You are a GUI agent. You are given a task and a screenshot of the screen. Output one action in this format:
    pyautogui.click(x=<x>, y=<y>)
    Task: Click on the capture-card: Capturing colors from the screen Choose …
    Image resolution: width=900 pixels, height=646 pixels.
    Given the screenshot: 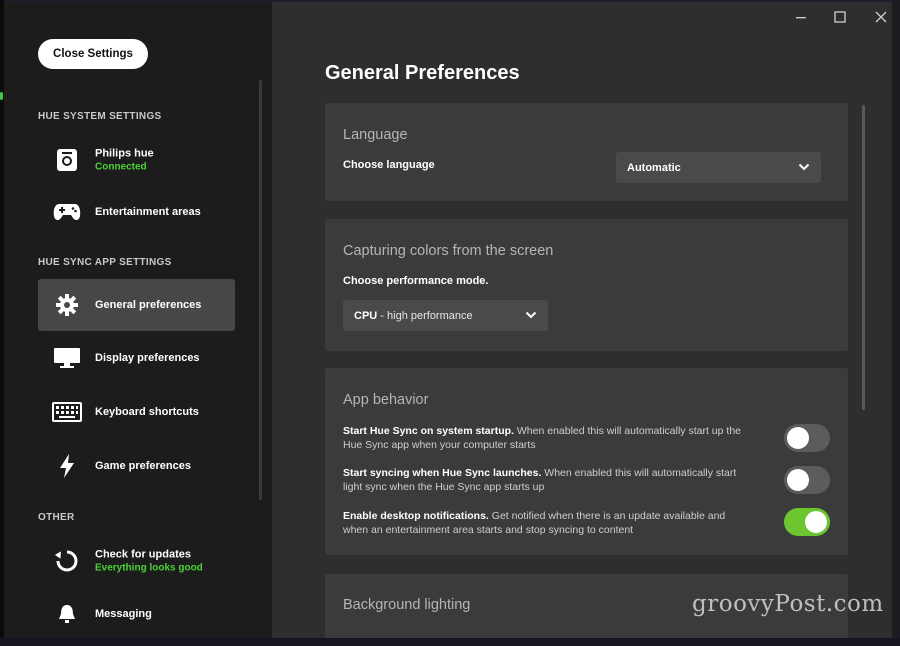 What is the action you would take?
    pyautogui.click(x=586, y=285)
    